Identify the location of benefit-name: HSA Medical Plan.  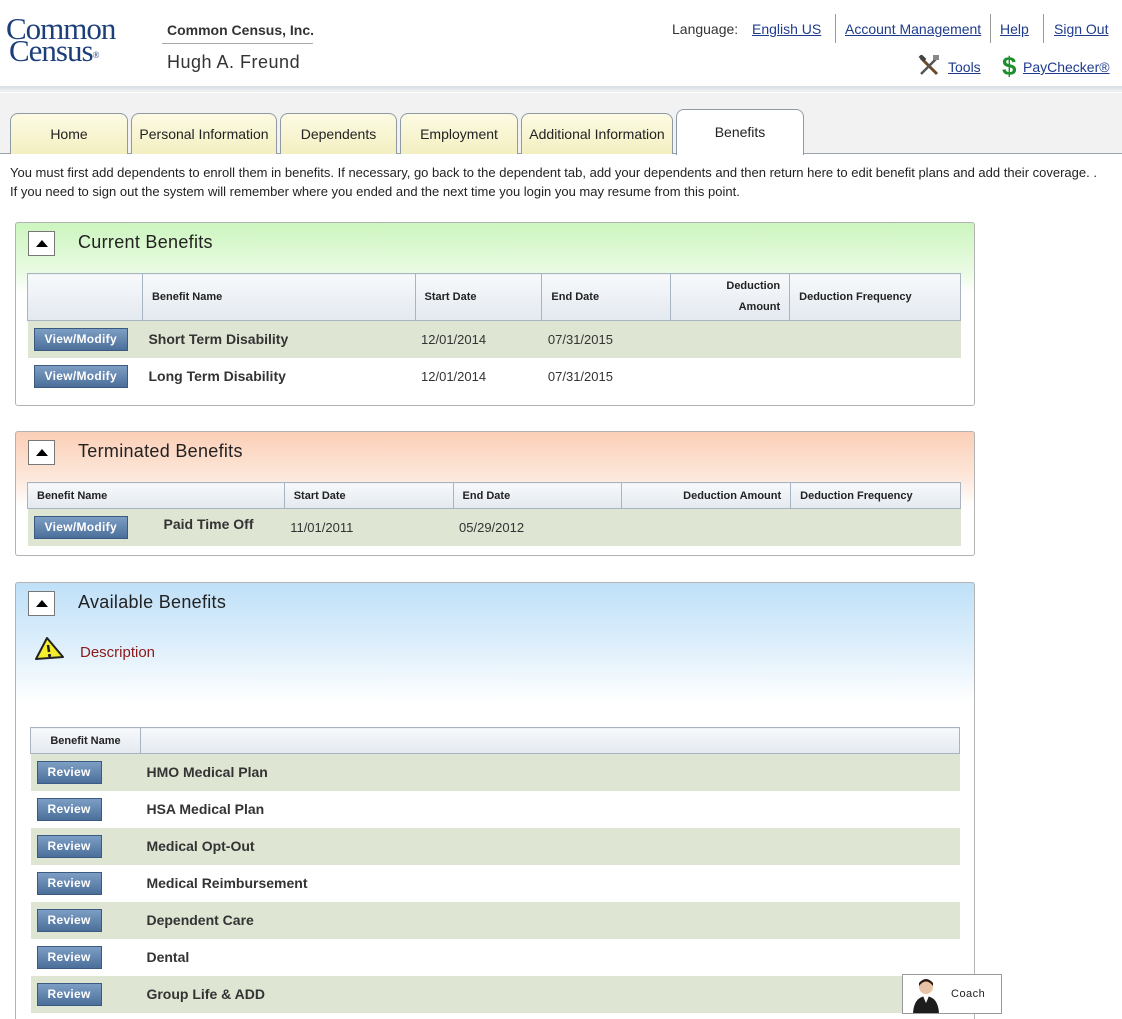
(205, 809).